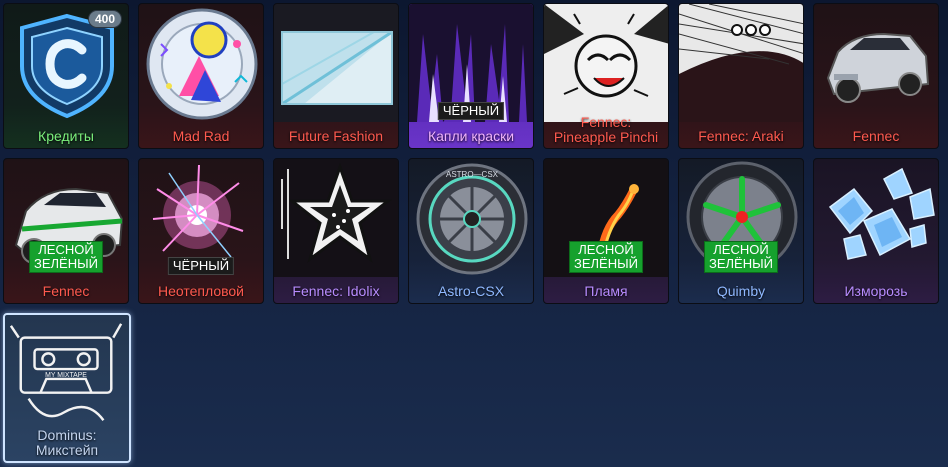 The image size is (948, 467). I want to click on araki-decal-icon, so click(741, 63).